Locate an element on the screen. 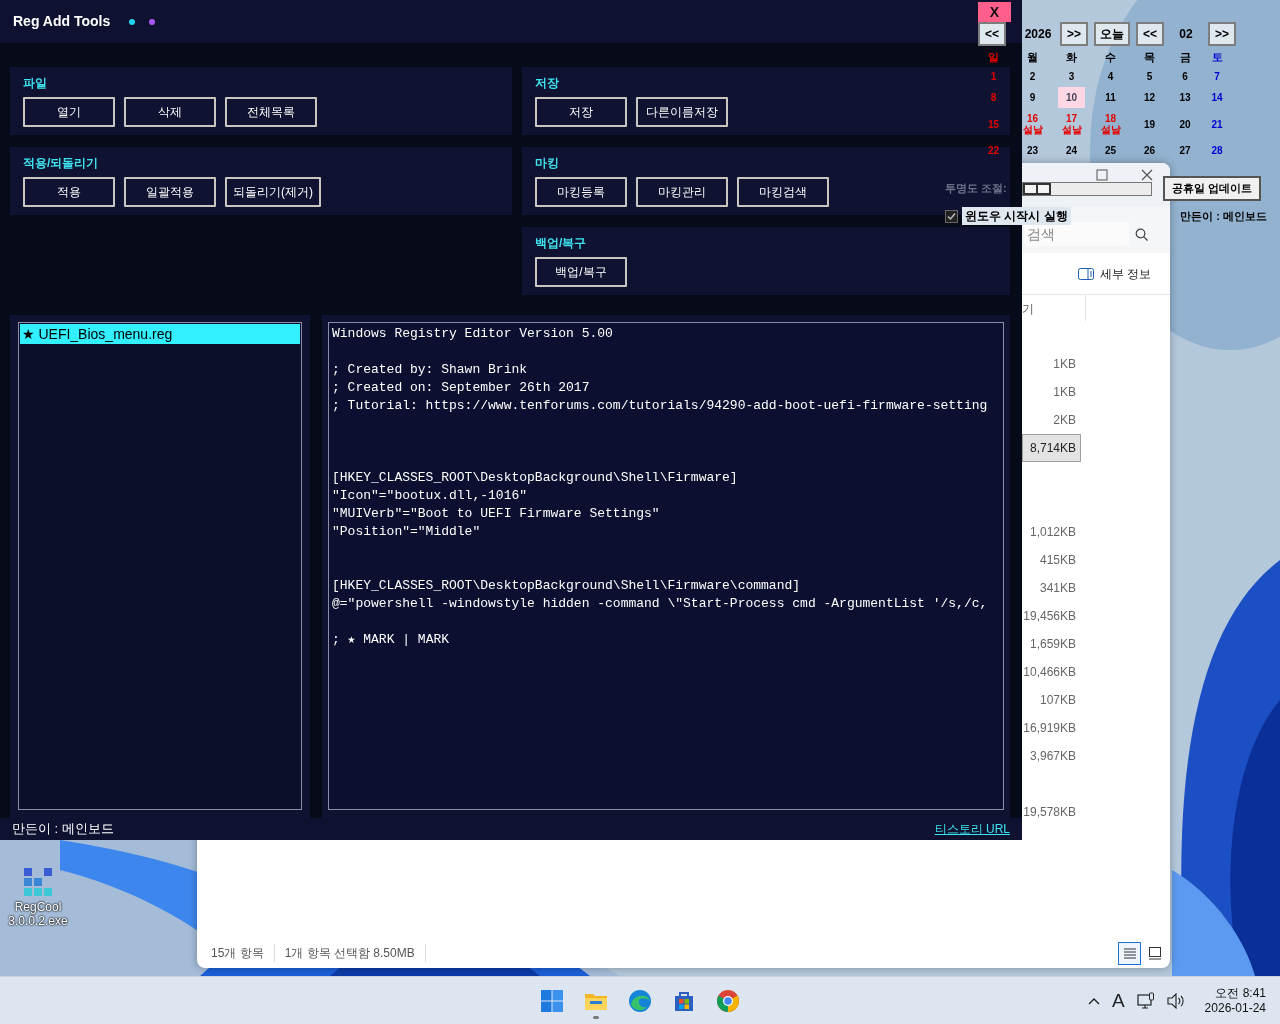 This screenshot has width=1280, height=1024. group-title: 백업/복구 is located at coordinates (561, 243).